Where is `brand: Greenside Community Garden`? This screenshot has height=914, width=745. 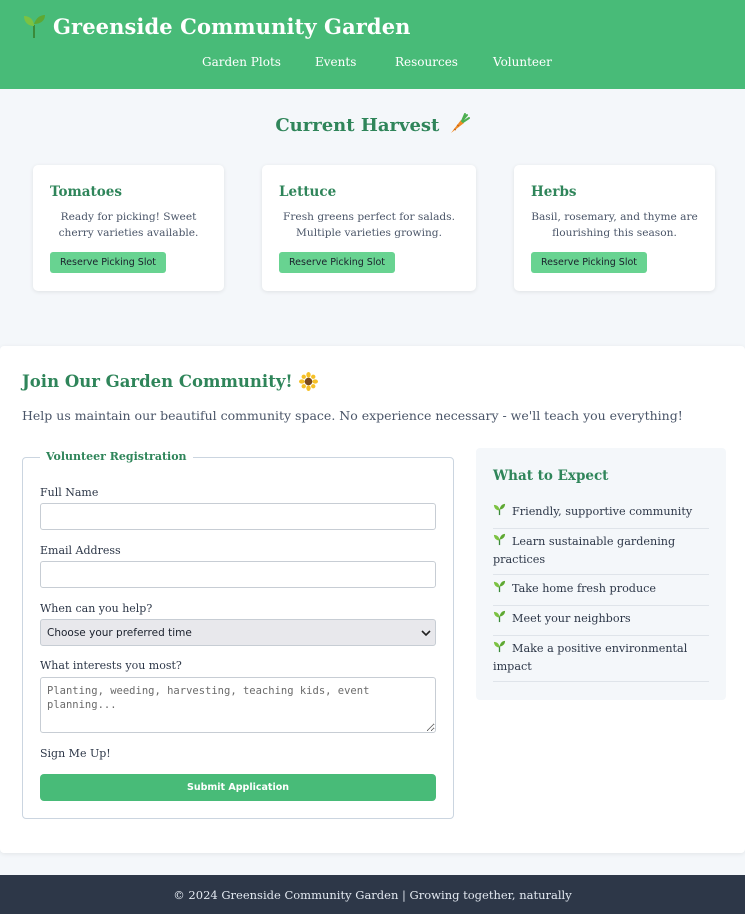
brand: Greenside Community Garden is located at coordinates (216, 26).